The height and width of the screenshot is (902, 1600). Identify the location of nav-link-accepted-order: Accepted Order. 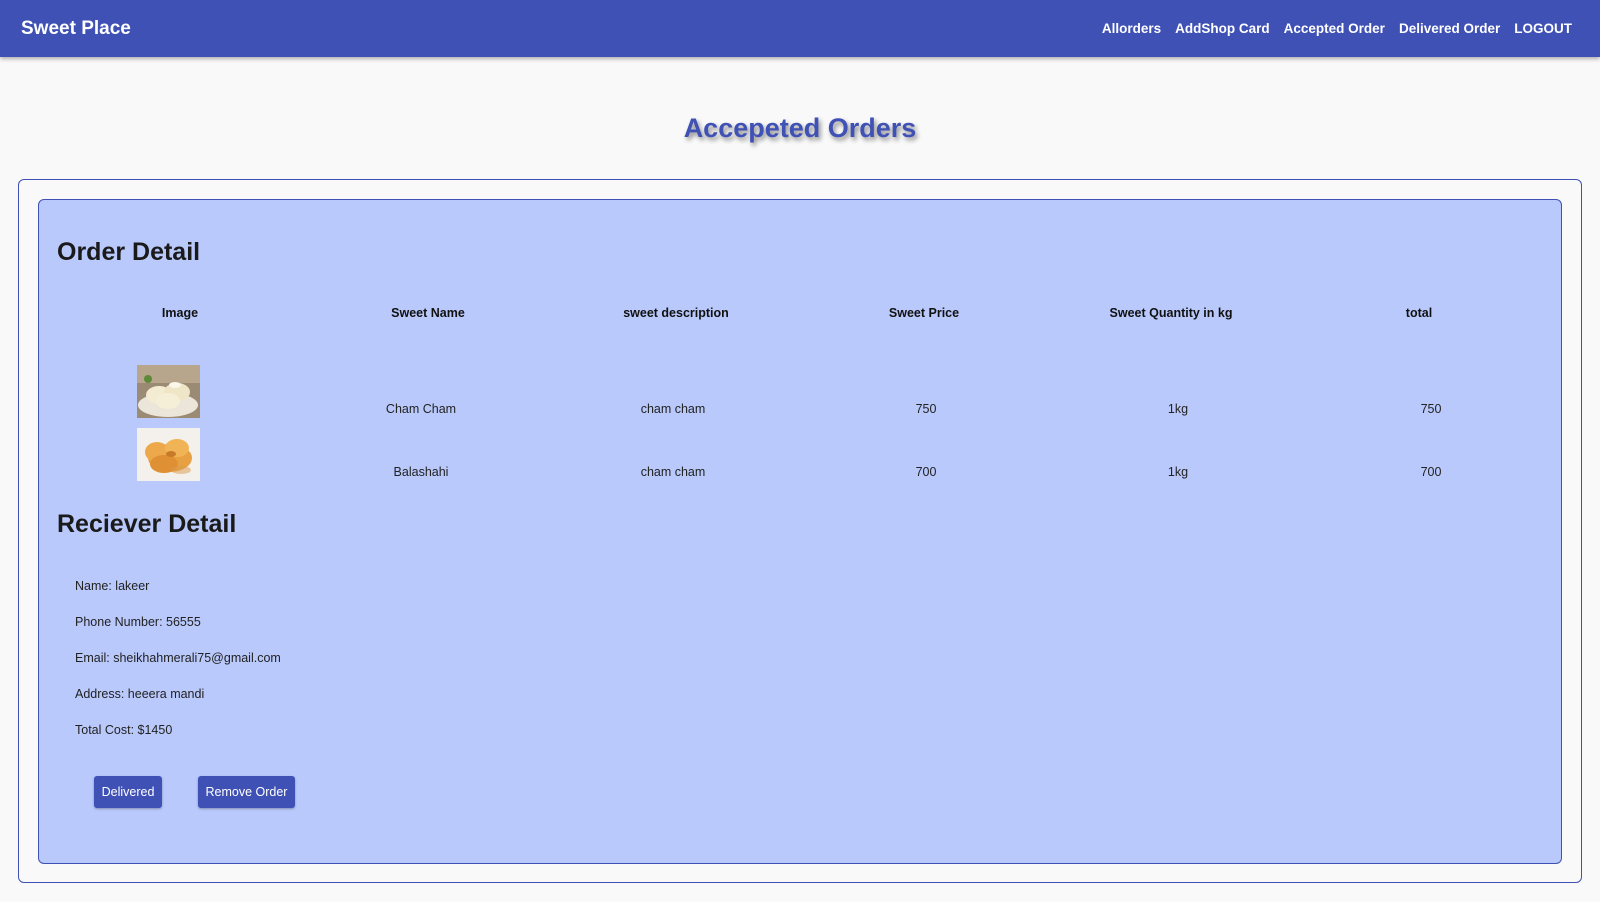
(1334, 28).